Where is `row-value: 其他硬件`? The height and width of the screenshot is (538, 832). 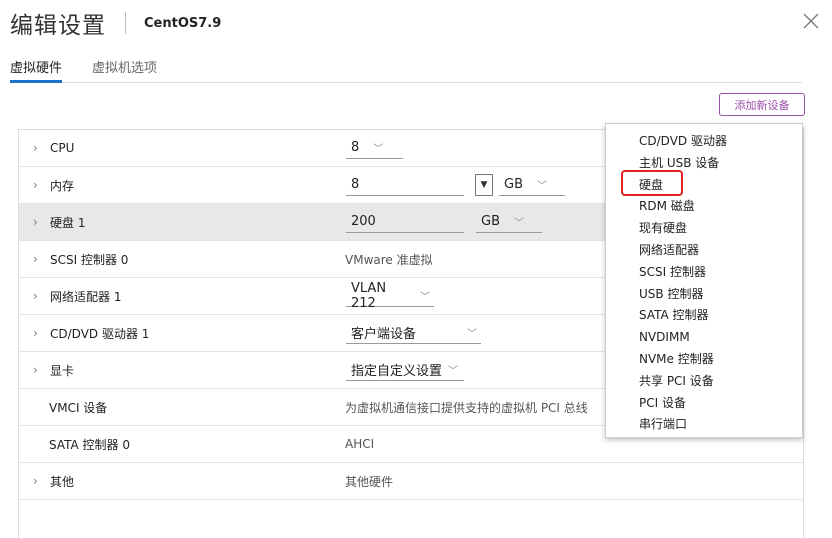
row-value: 其他硬件 is located at coordinates (369, 481).